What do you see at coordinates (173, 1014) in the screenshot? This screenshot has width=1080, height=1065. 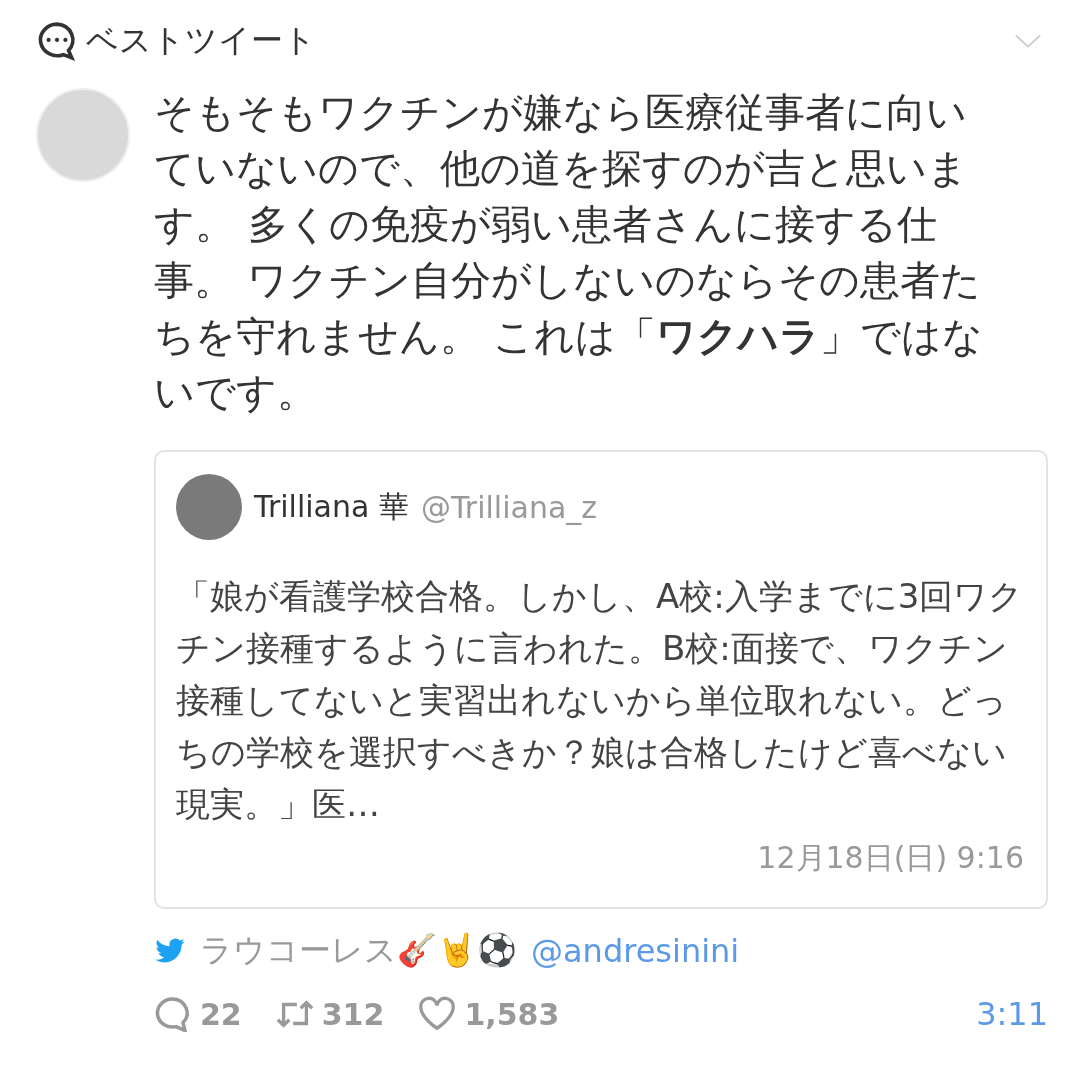 I see `reply-icon` at bounding box center [173, 1014].